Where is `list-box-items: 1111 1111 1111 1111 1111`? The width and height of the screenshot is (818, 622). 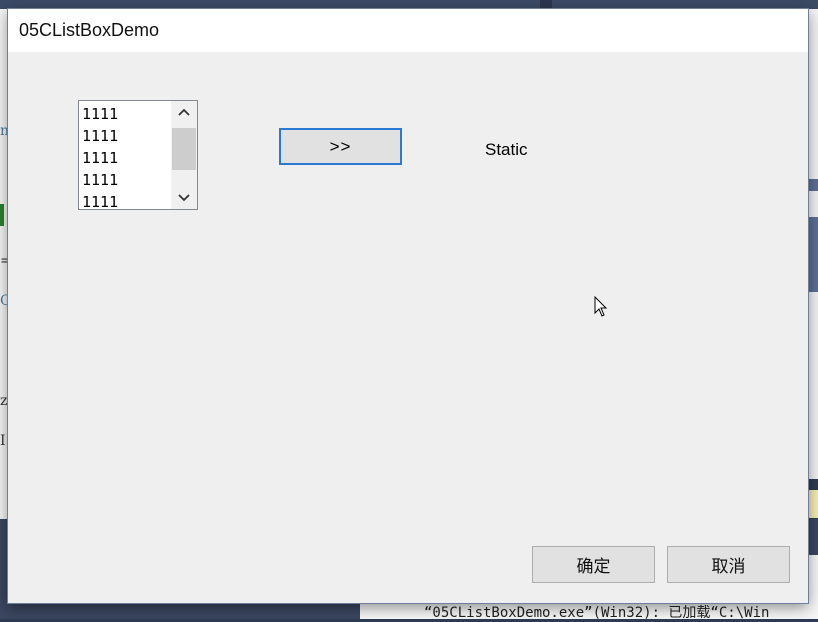
list-box-items: 1111 1111 1111 1111 1111 is located at coordinates (126, 156).